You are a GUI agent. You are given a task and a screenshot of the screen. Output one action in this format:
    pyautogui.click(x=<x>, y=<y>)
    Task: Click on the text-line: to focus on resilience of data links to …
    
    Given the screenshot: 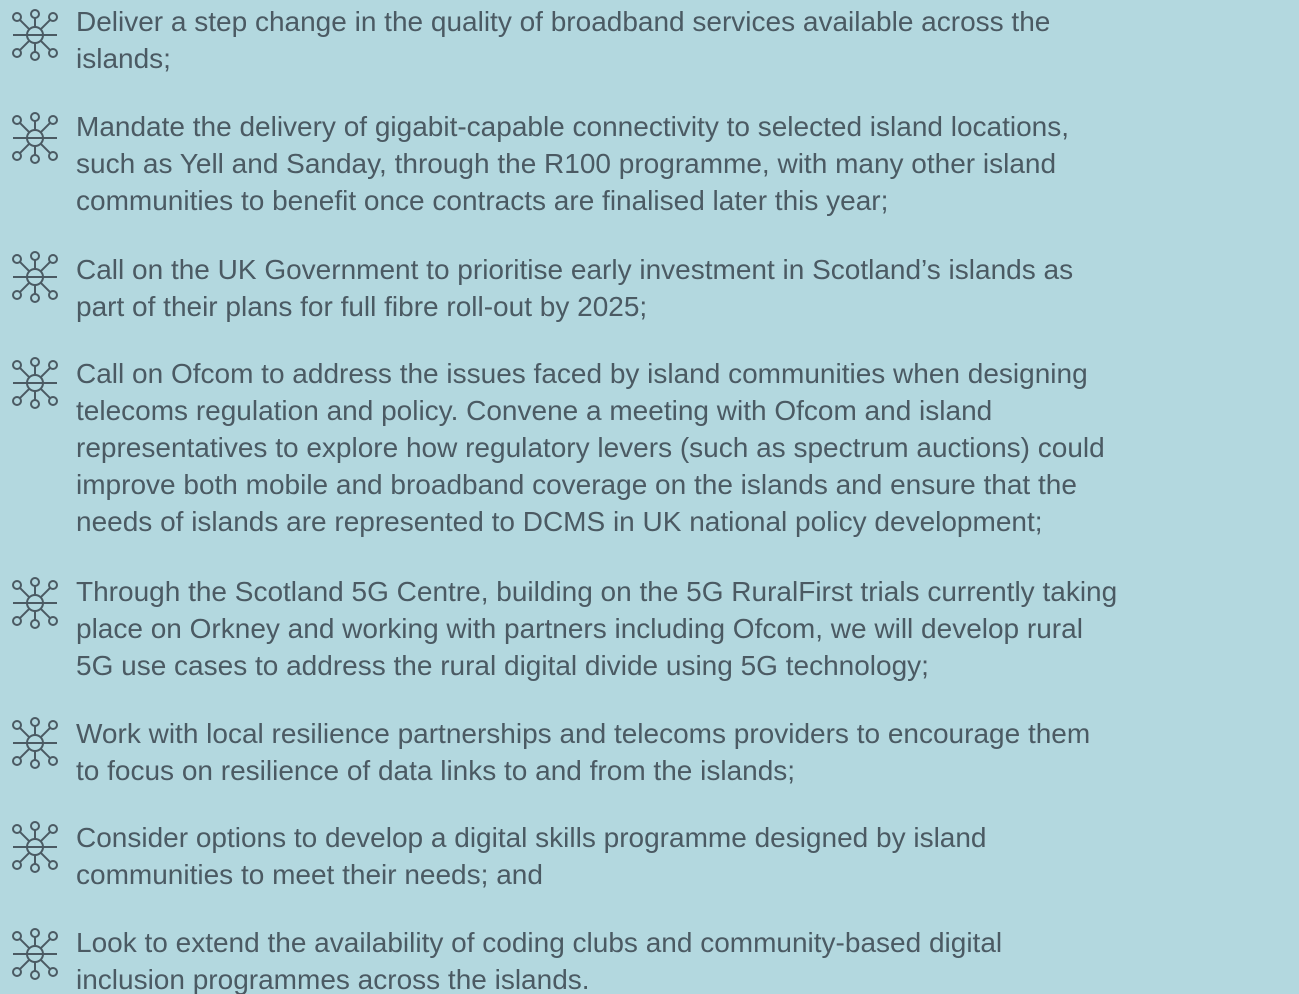 What is the action you would take?
    pyautogui.click(x=436, y=770)
    